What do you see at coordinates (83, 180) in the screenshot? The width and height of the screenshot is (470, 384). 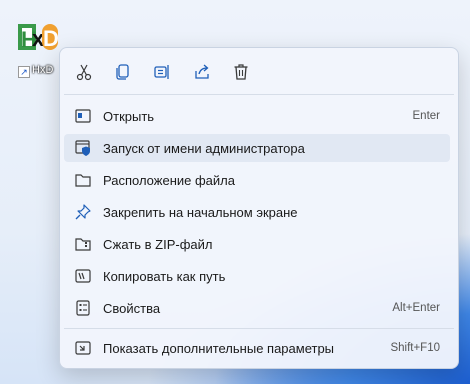 I see `folder-icon` at bounding box center [83, 180].